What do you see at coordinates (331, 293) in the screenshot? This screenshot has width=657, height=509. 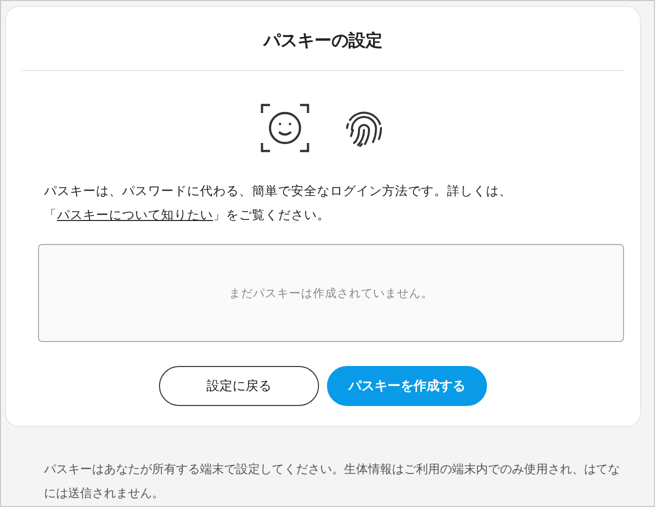 I see `empty-message: まだパスキーは作成されていません。` at bounding box center [331, 293].